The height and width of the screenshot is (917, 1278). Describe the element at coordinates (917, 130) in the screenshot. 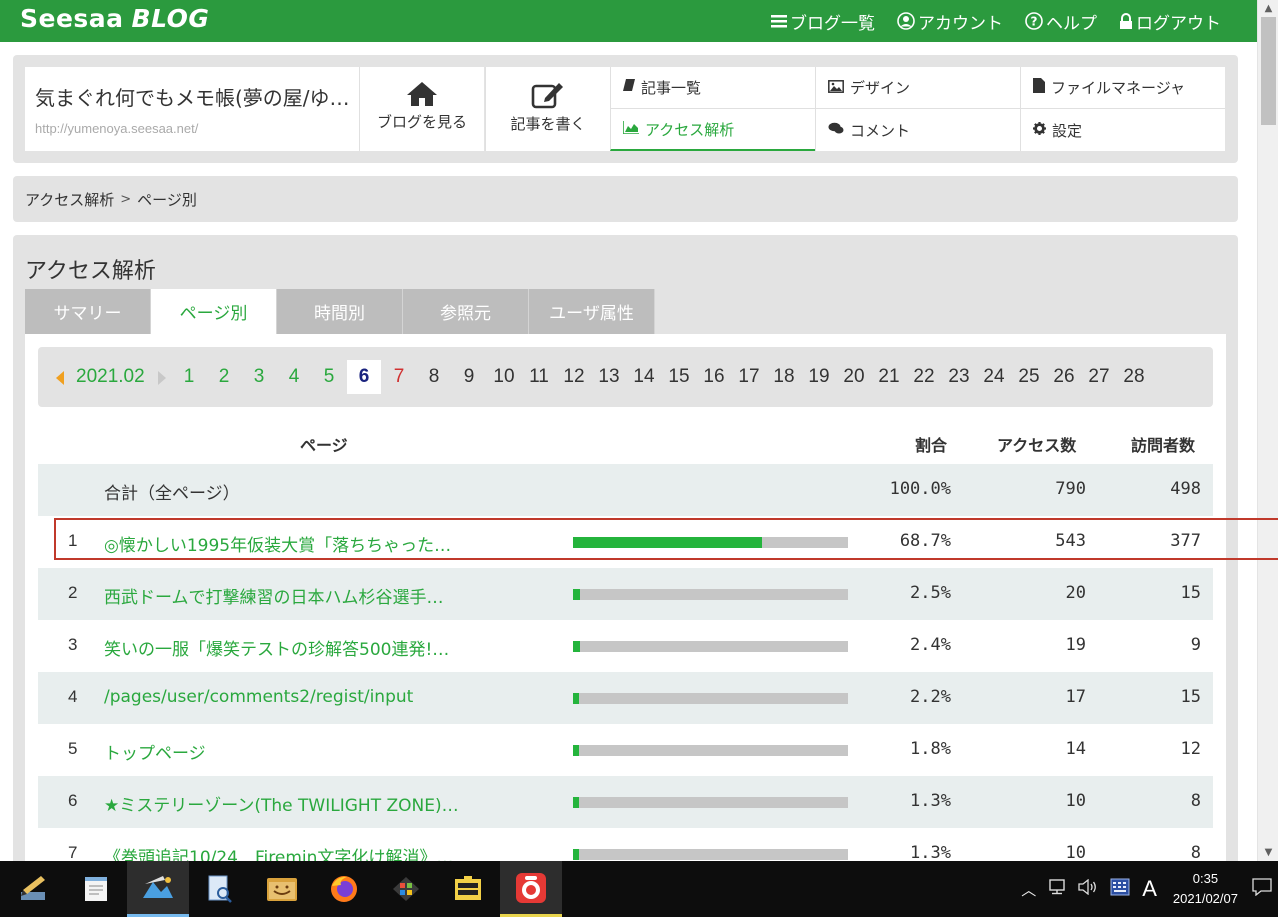

I see `menu-comment: コメント` at that location.